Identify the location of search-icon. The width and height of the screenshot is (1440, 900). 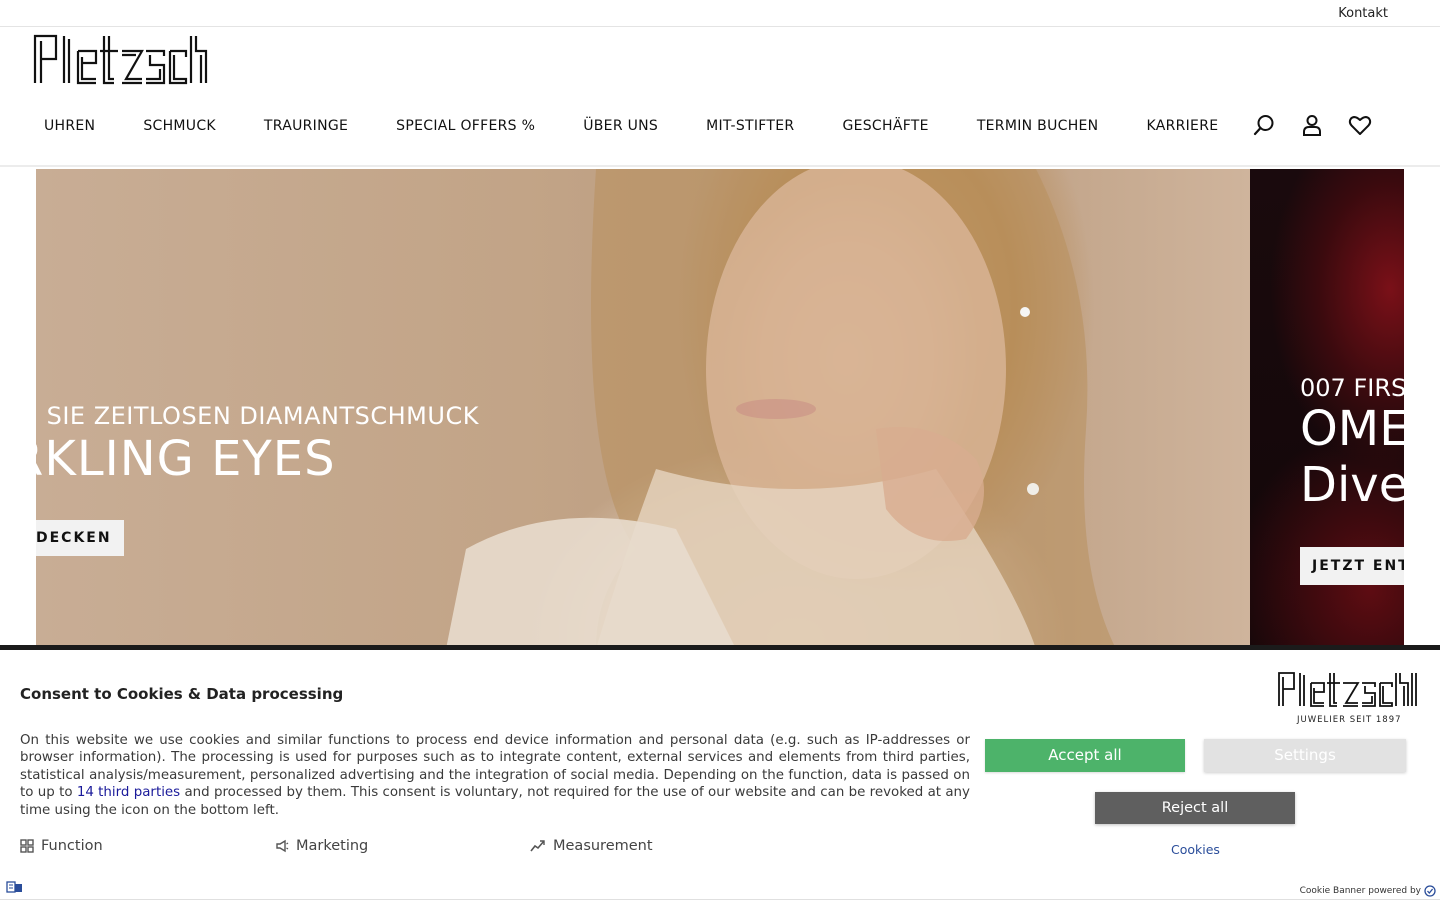
(1264, 125).